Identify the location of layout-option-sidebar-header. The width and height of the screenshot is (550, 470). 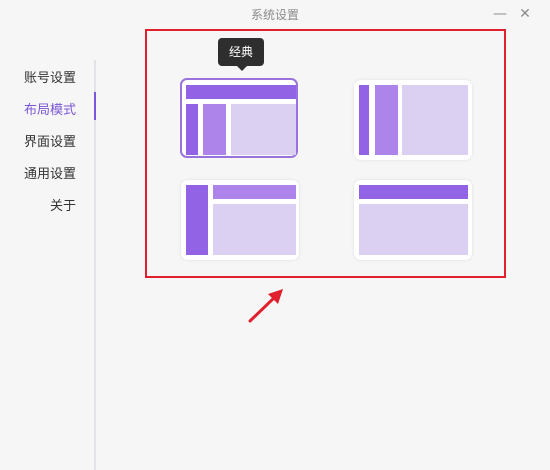
(240, 220).